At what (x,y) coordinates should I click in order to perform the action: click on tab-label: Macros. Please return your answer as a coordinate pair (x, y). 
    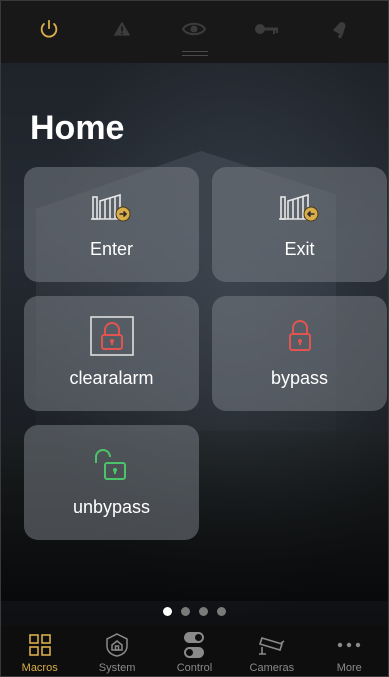
    Looking at the image, I should click on (39, 668).